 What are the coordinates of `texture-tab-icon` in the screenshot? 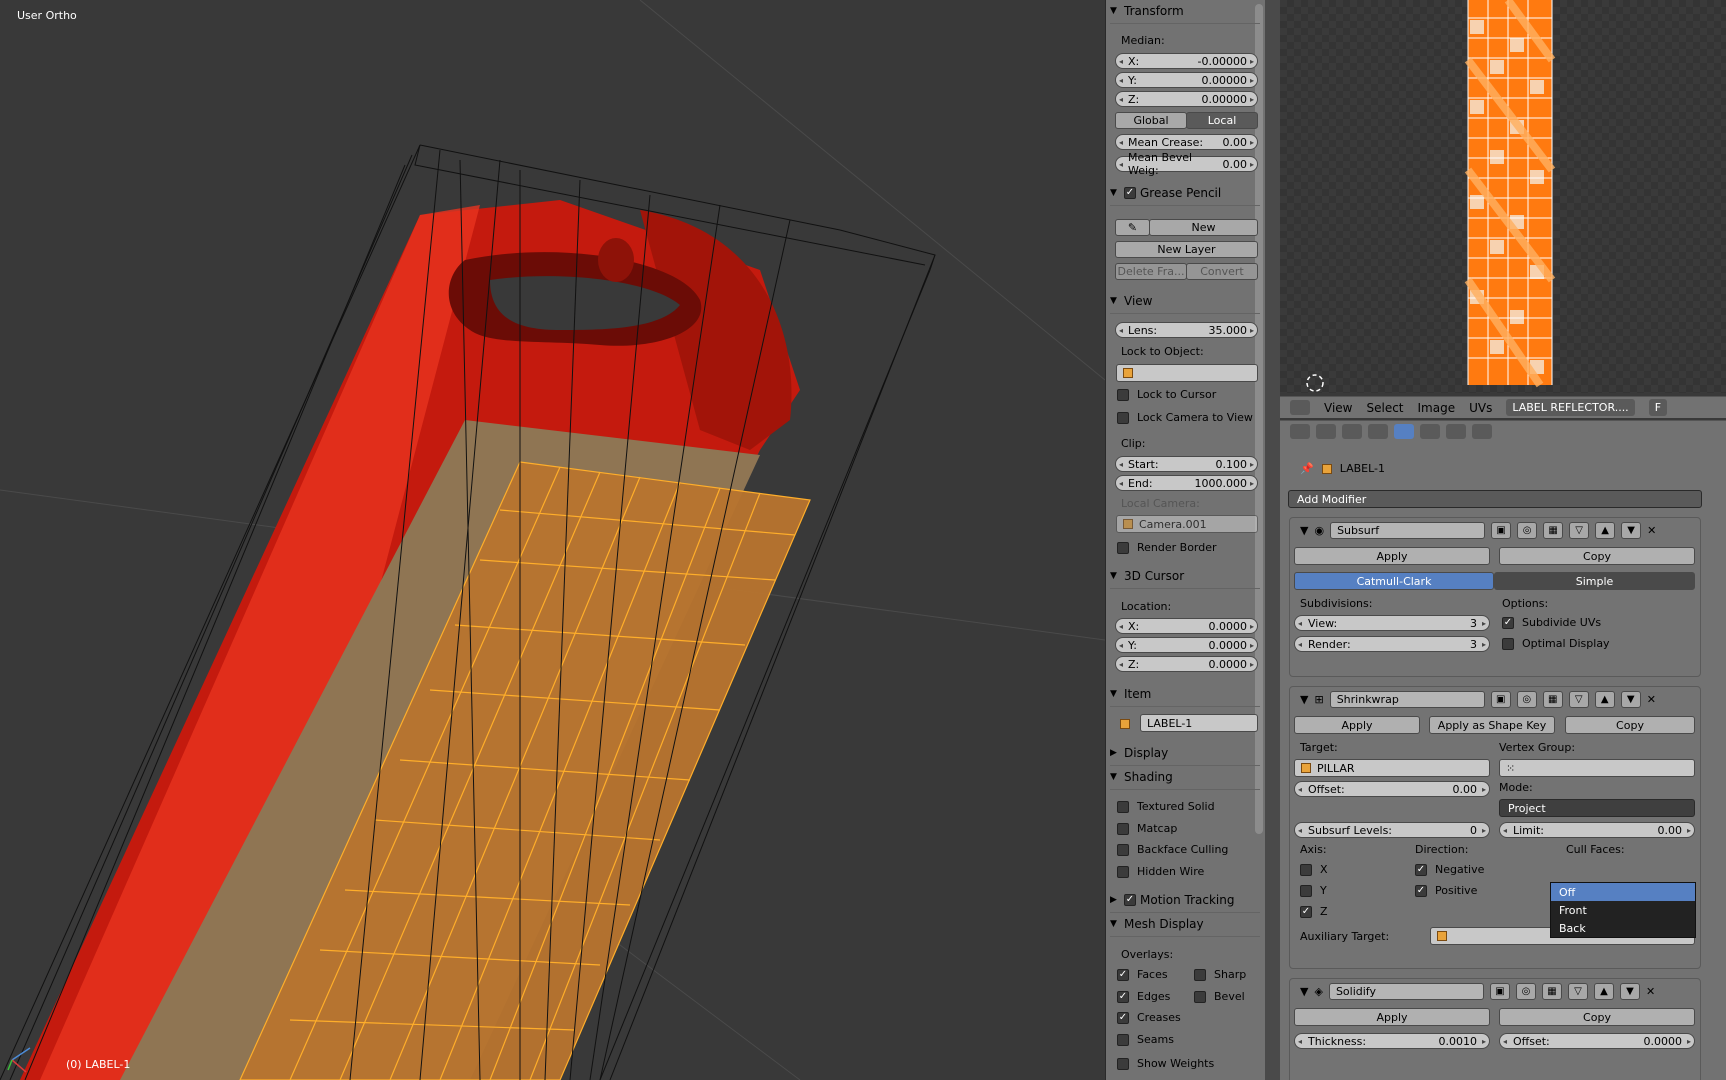 It's located at (1482, 431).